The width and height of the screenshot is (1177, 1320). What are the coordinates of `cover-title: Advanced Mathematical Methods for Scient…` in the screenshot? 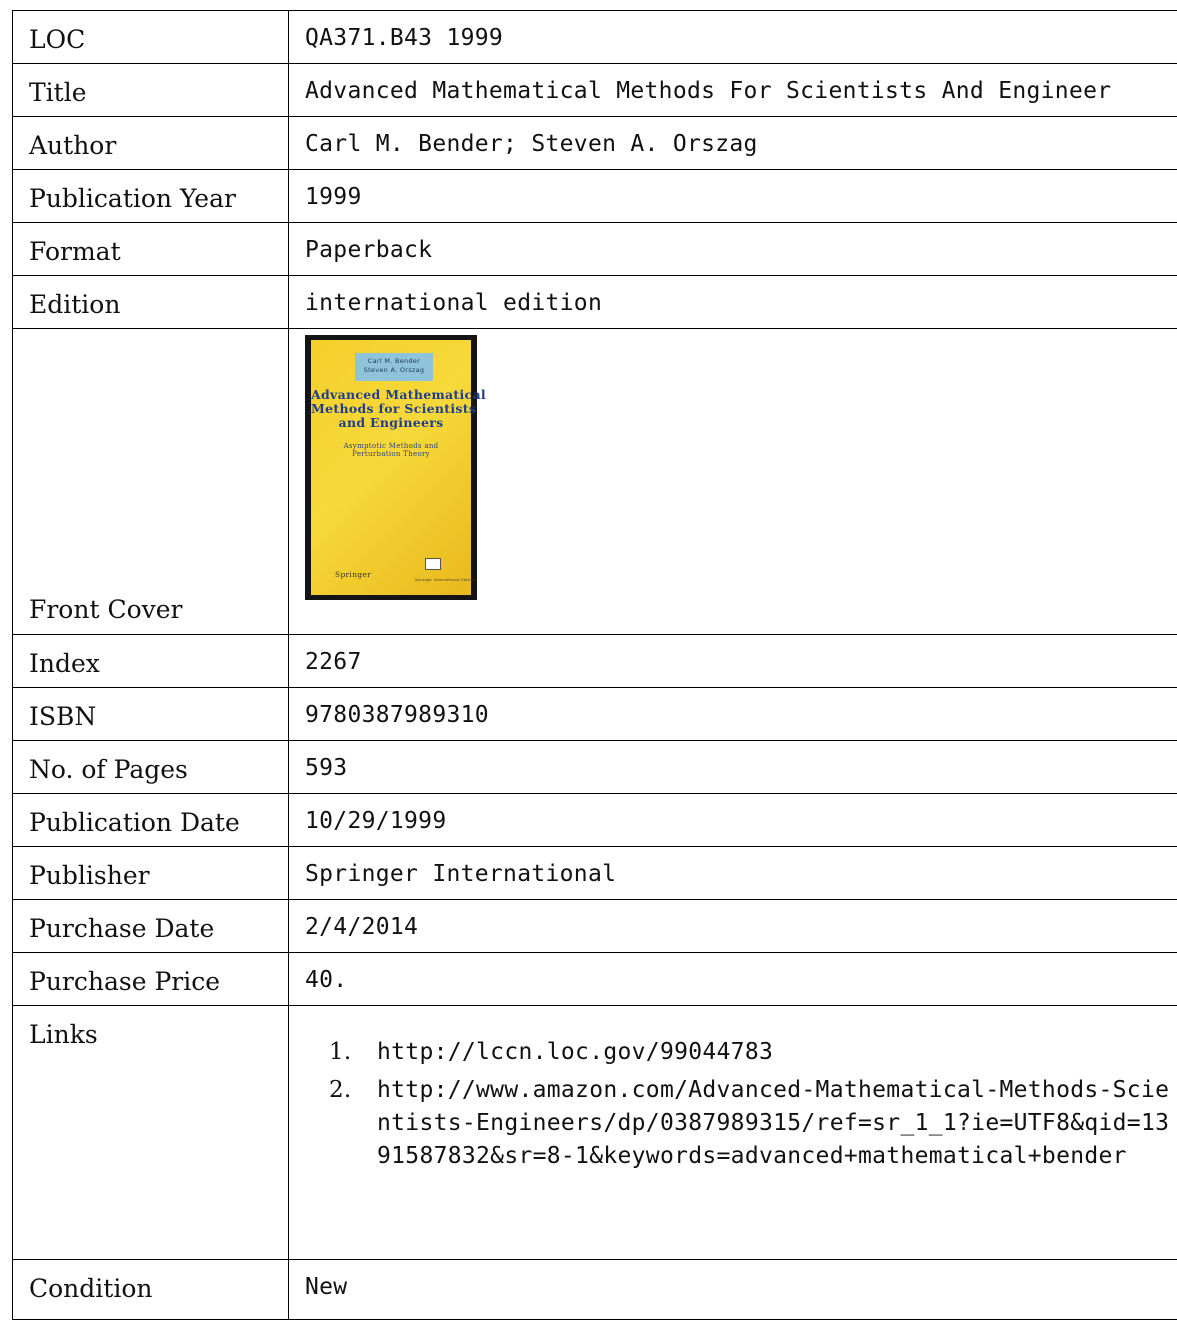 It's located at (391, 409).